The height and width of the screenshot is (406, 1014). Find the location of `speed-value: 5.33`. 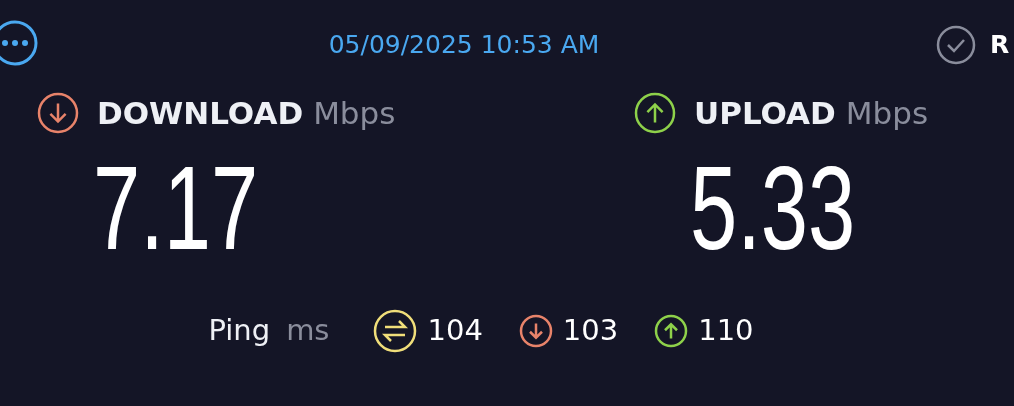

speed-value: 5.33 is located at coordinates (773, 207).